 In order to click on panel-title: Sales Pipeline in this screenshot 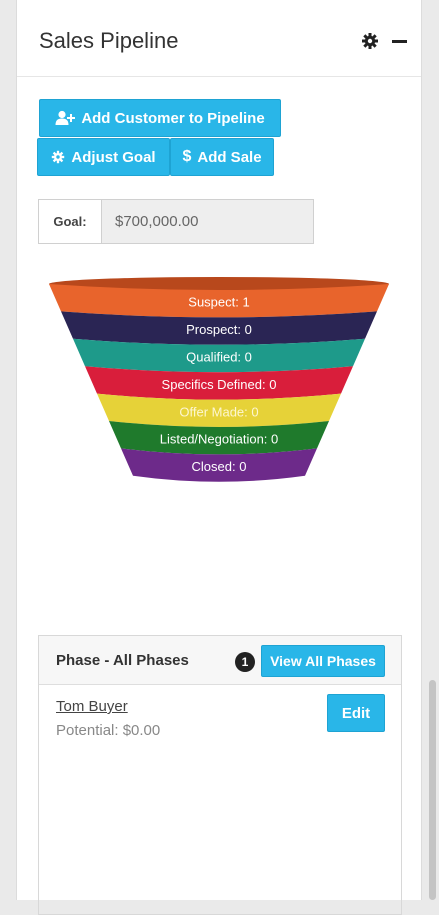, I will do `click(109, 40)`.